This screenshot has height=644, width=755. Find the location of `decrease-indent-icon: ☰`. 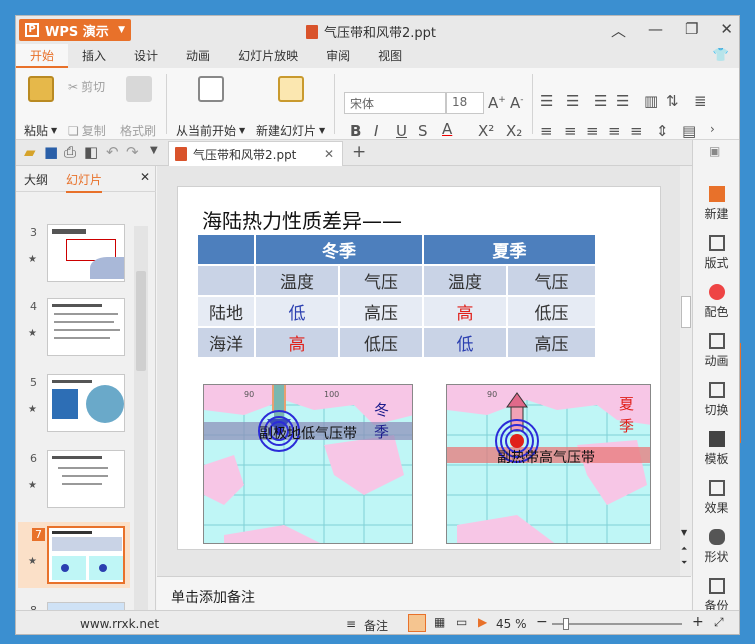

decrease-indent-icon: ☰ is located at coordinates (600, 101).